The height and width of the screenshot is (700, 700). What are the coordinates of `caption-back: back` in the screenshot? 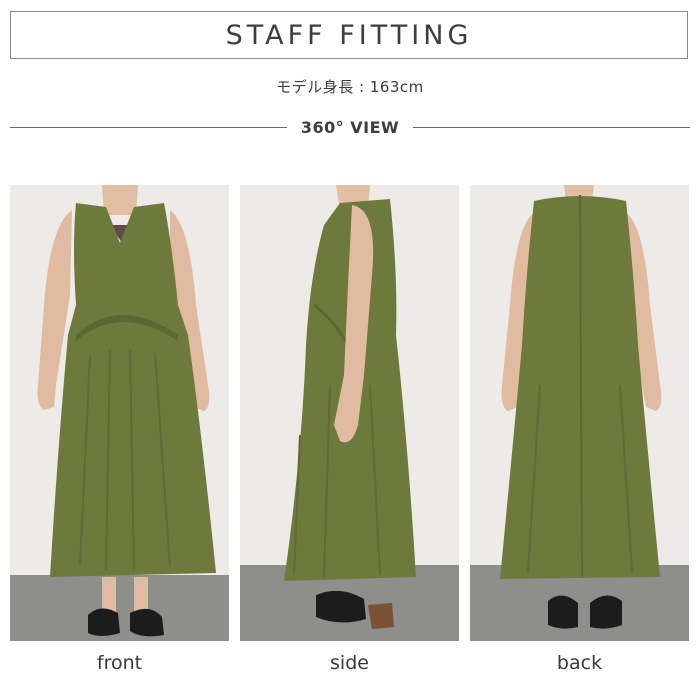 It's located at (579, 663).